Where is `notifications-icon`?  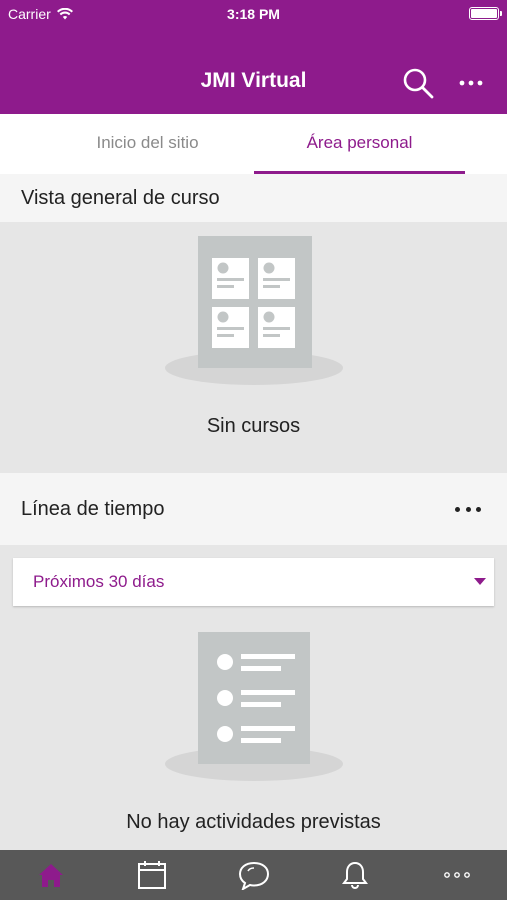
notifications-icon is located at coordinates (354, 875).